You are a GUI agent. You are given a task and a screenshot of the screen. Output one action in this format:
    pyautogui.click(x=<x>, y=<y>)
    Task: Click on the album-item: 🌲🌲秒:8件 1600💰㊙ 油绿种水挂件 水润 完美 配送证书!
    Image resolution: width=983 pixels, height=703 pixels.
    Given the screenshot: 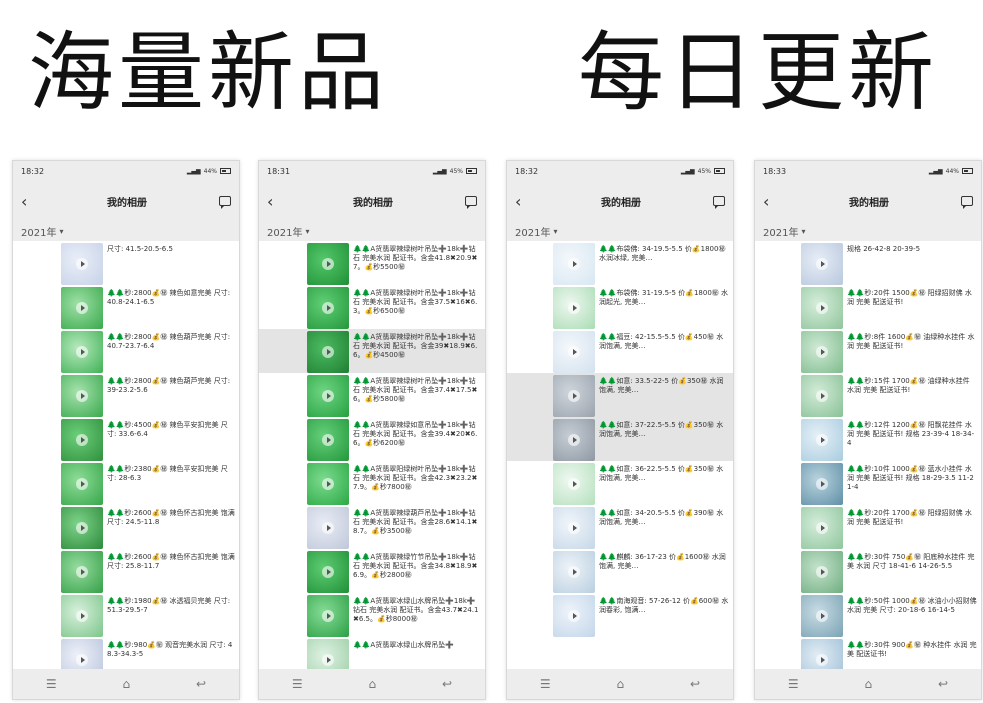 What is the action you would take?
    pyautogui.click(x=868, y=351)
    